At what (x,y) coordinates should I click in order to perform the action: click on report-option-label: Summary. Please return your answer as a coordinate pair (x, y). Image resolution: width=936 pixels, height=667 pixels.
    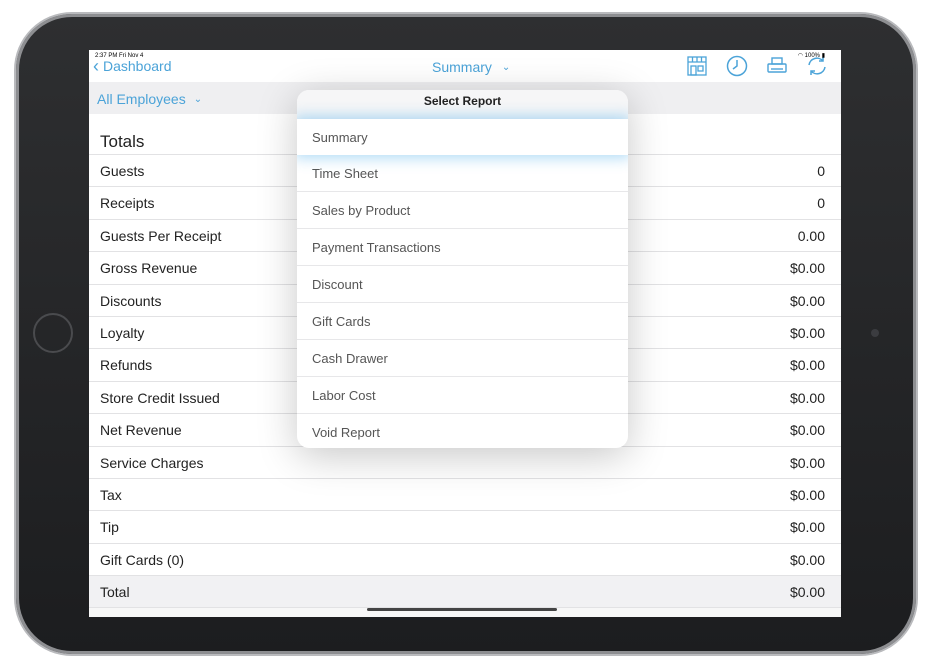
    Looking at the image, I should click on (340, 137).